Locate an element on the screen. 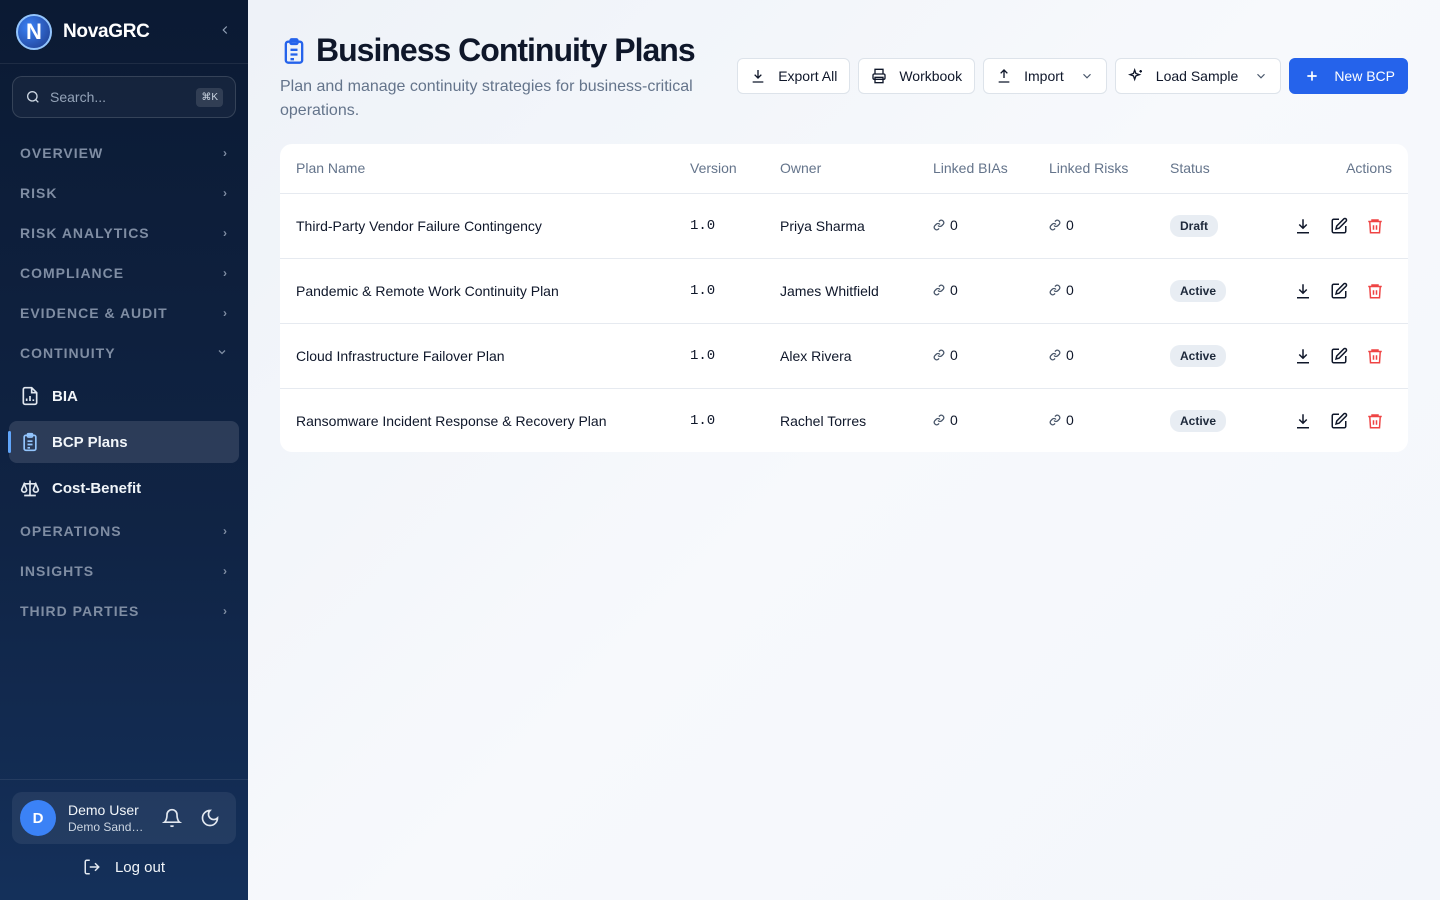 This screenshot has width=1440, height=900. nav-section-operations: OPERATIONS › is located at coordinates (124, 531).